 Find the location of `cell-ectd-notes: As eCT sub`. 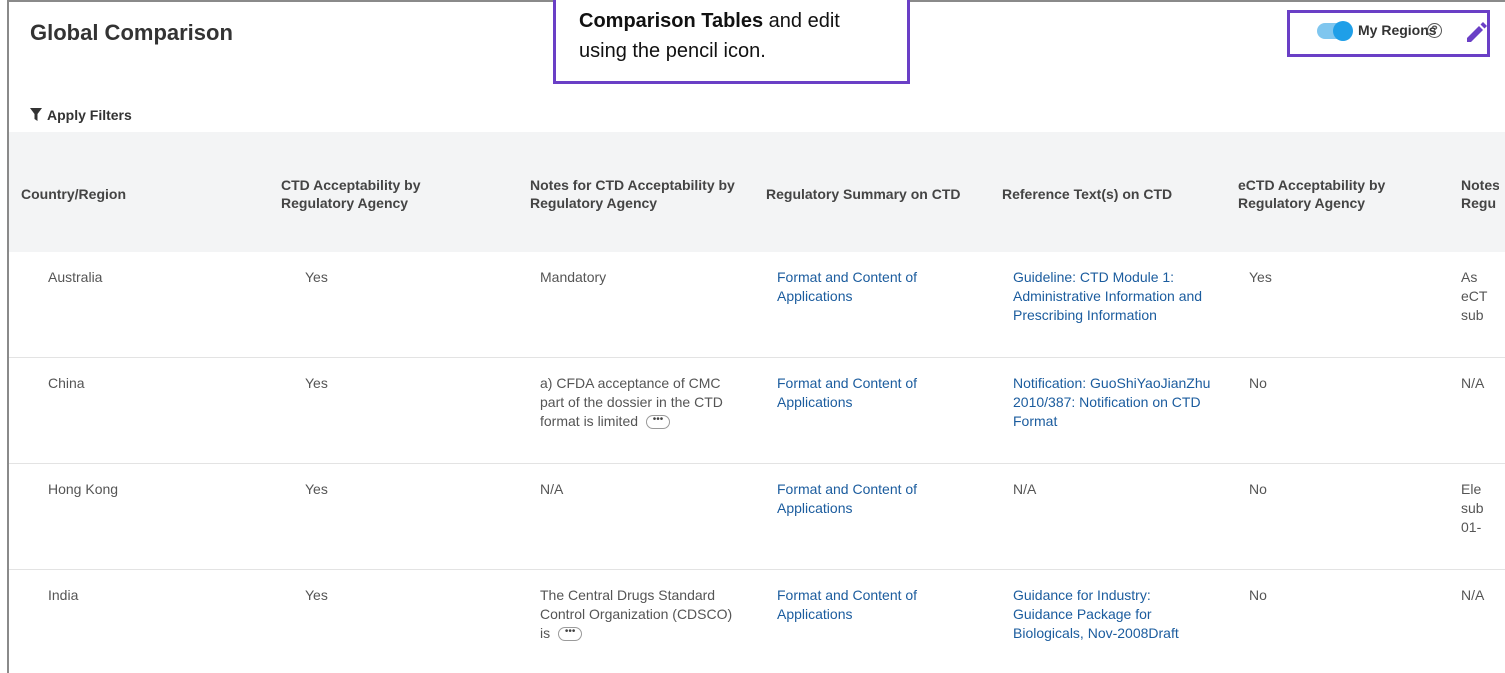

cell-ectd-notes: As eCT sub is located at coordinates (1474, 296).